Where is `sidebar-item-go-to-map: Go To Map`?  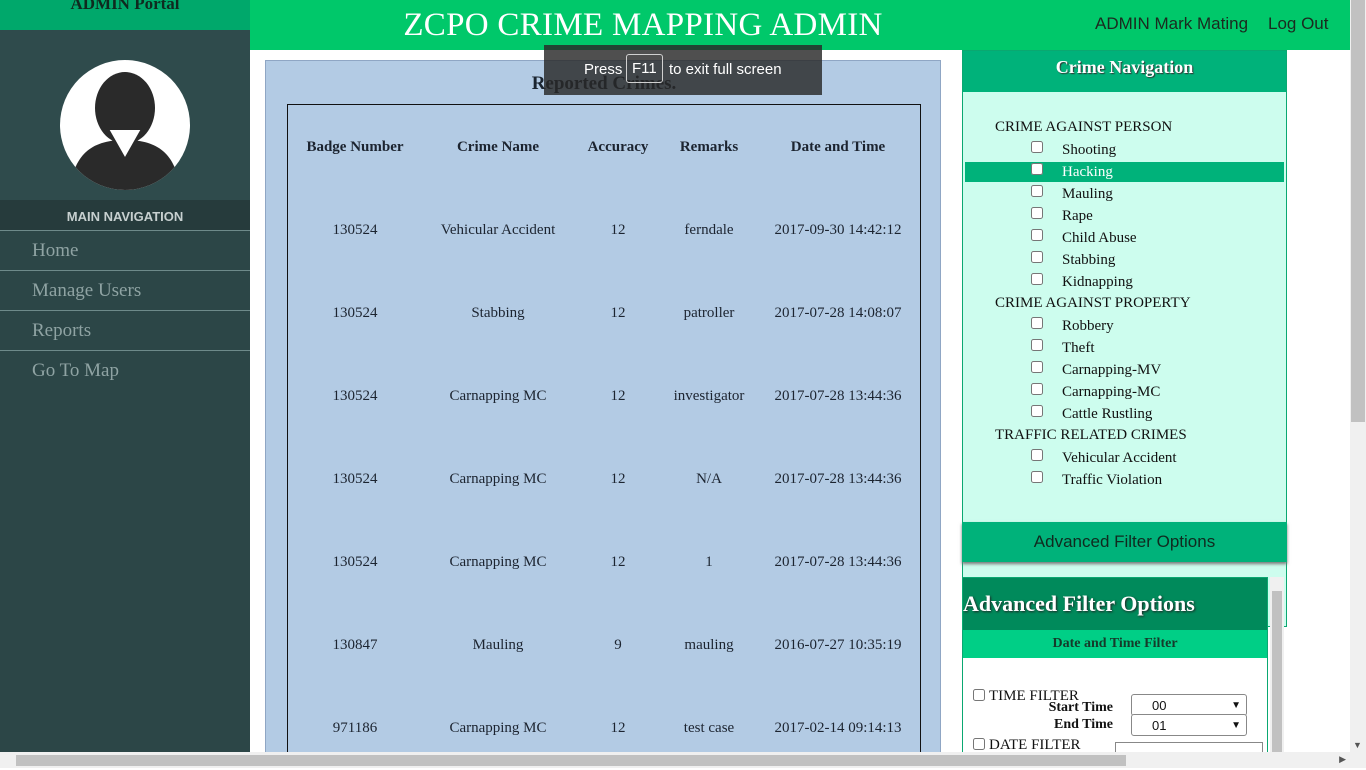 sidebar-item-go-to-map: Go To Map is located at coordinates (125, 369).